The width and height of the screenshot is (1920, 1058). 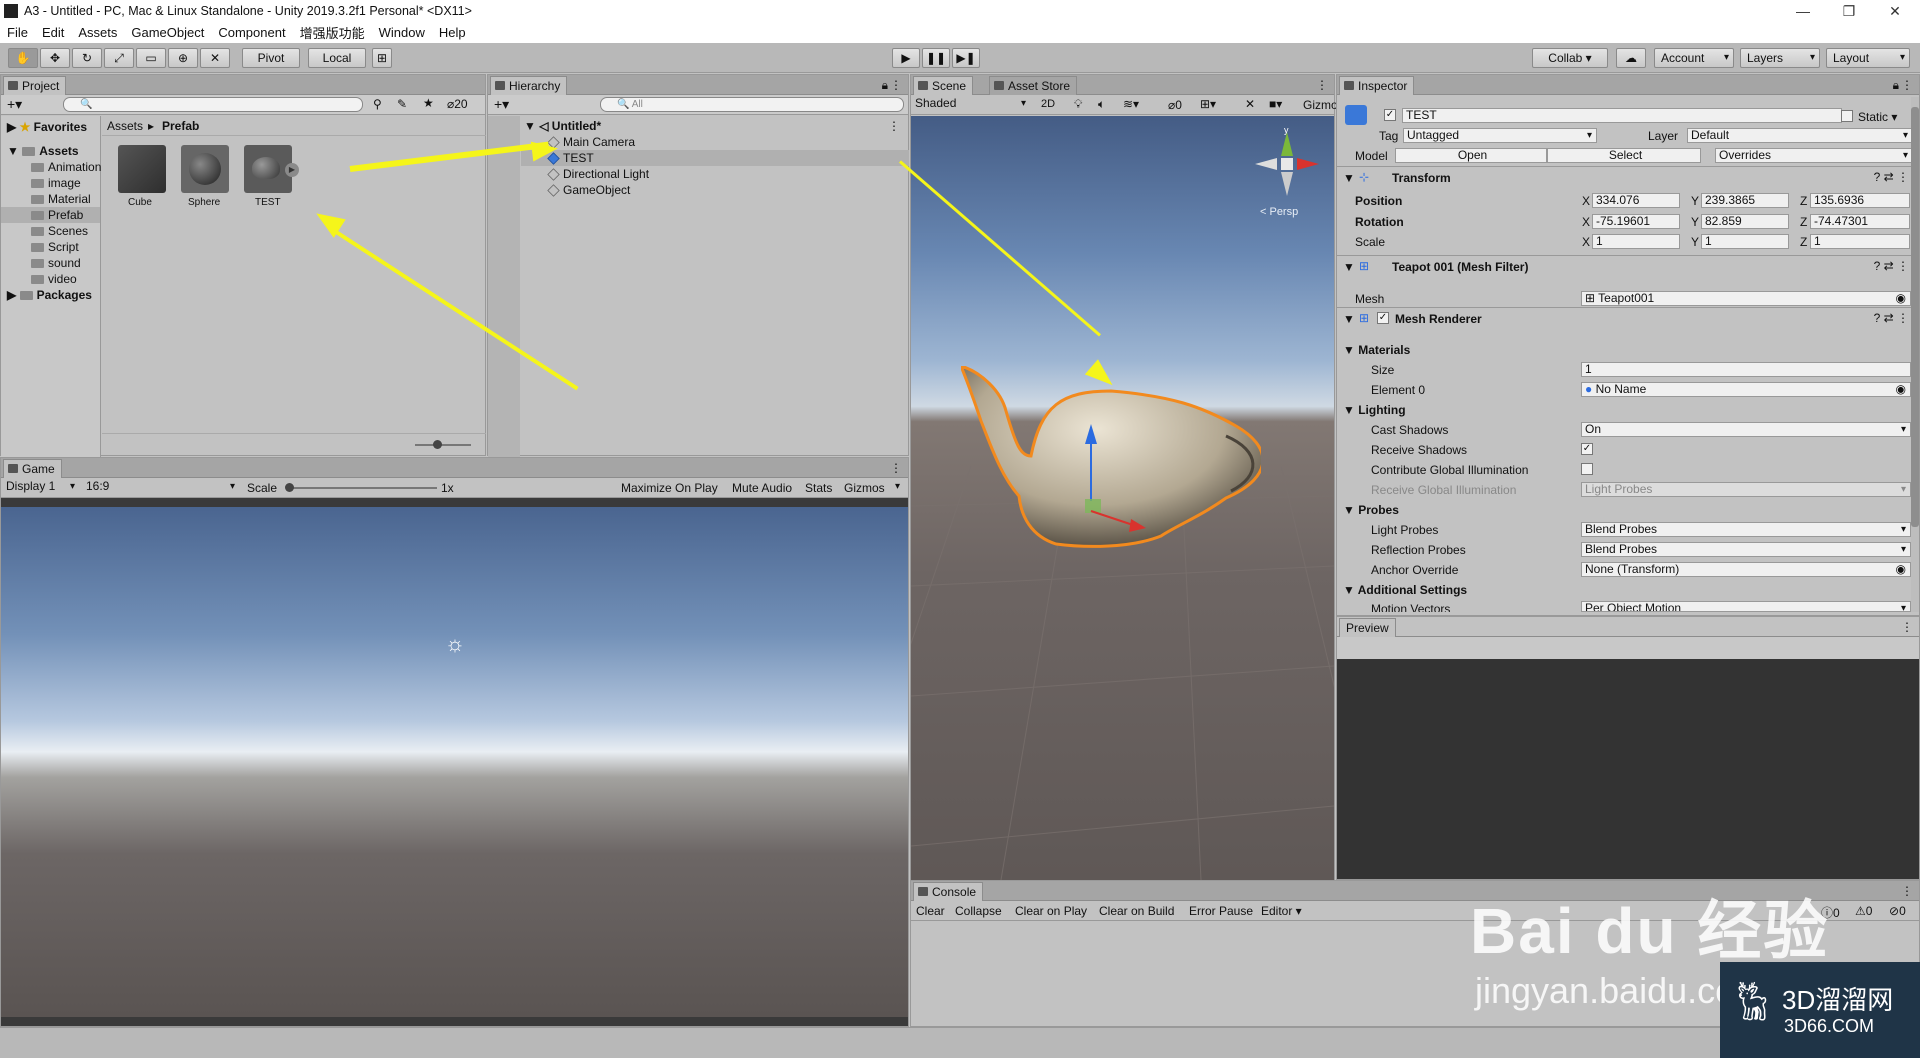 What do you see at coordinates (50, 215) in the screenshot?
I see `tree-folder-selected: Prefab` at bounding box center [50, 215].